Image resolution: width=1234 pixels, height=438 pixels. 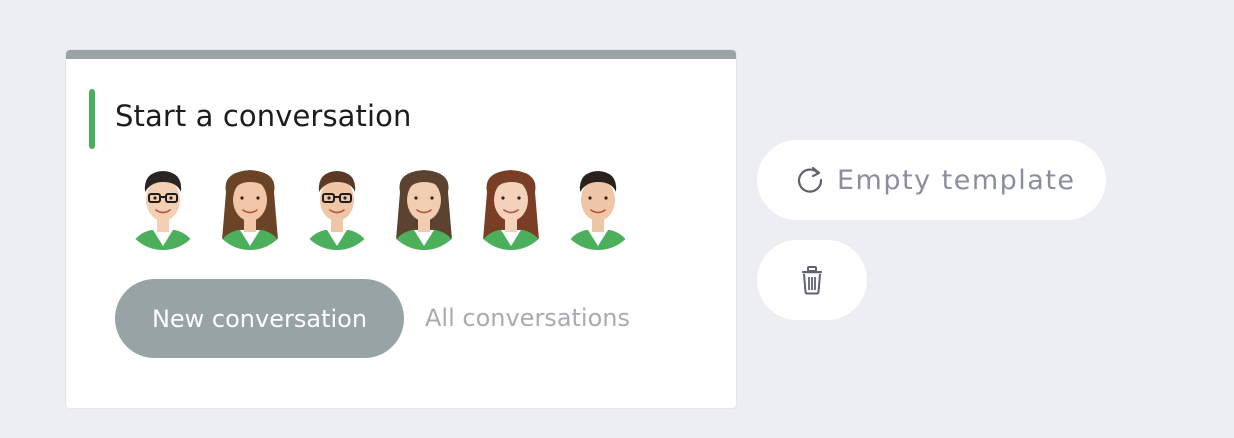 I want to click on avatar-1-illustration, so click(x=163, y=210).